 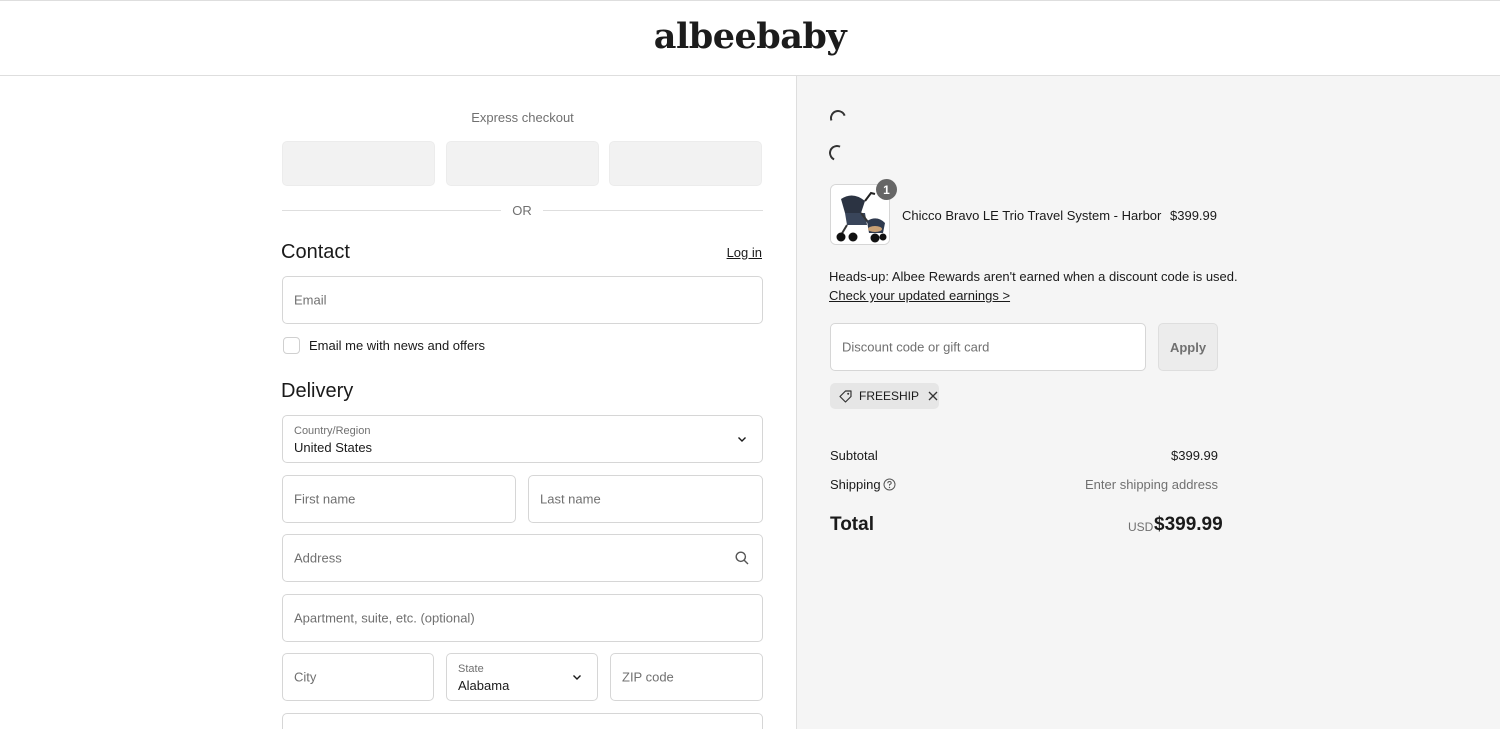 I want to click on subtotal-value: $399.99, so click(x=1194, y=455).